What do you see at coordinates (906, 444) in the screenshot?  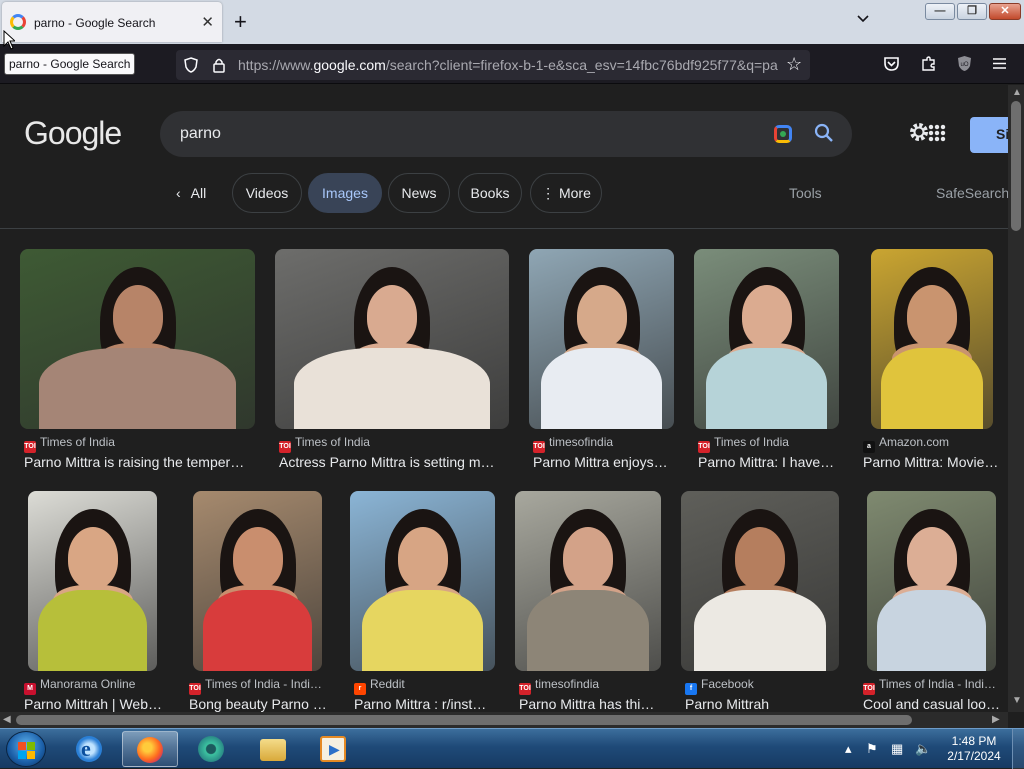 I see `result-source: a Amazon.com` at bounding box center [906, 444].